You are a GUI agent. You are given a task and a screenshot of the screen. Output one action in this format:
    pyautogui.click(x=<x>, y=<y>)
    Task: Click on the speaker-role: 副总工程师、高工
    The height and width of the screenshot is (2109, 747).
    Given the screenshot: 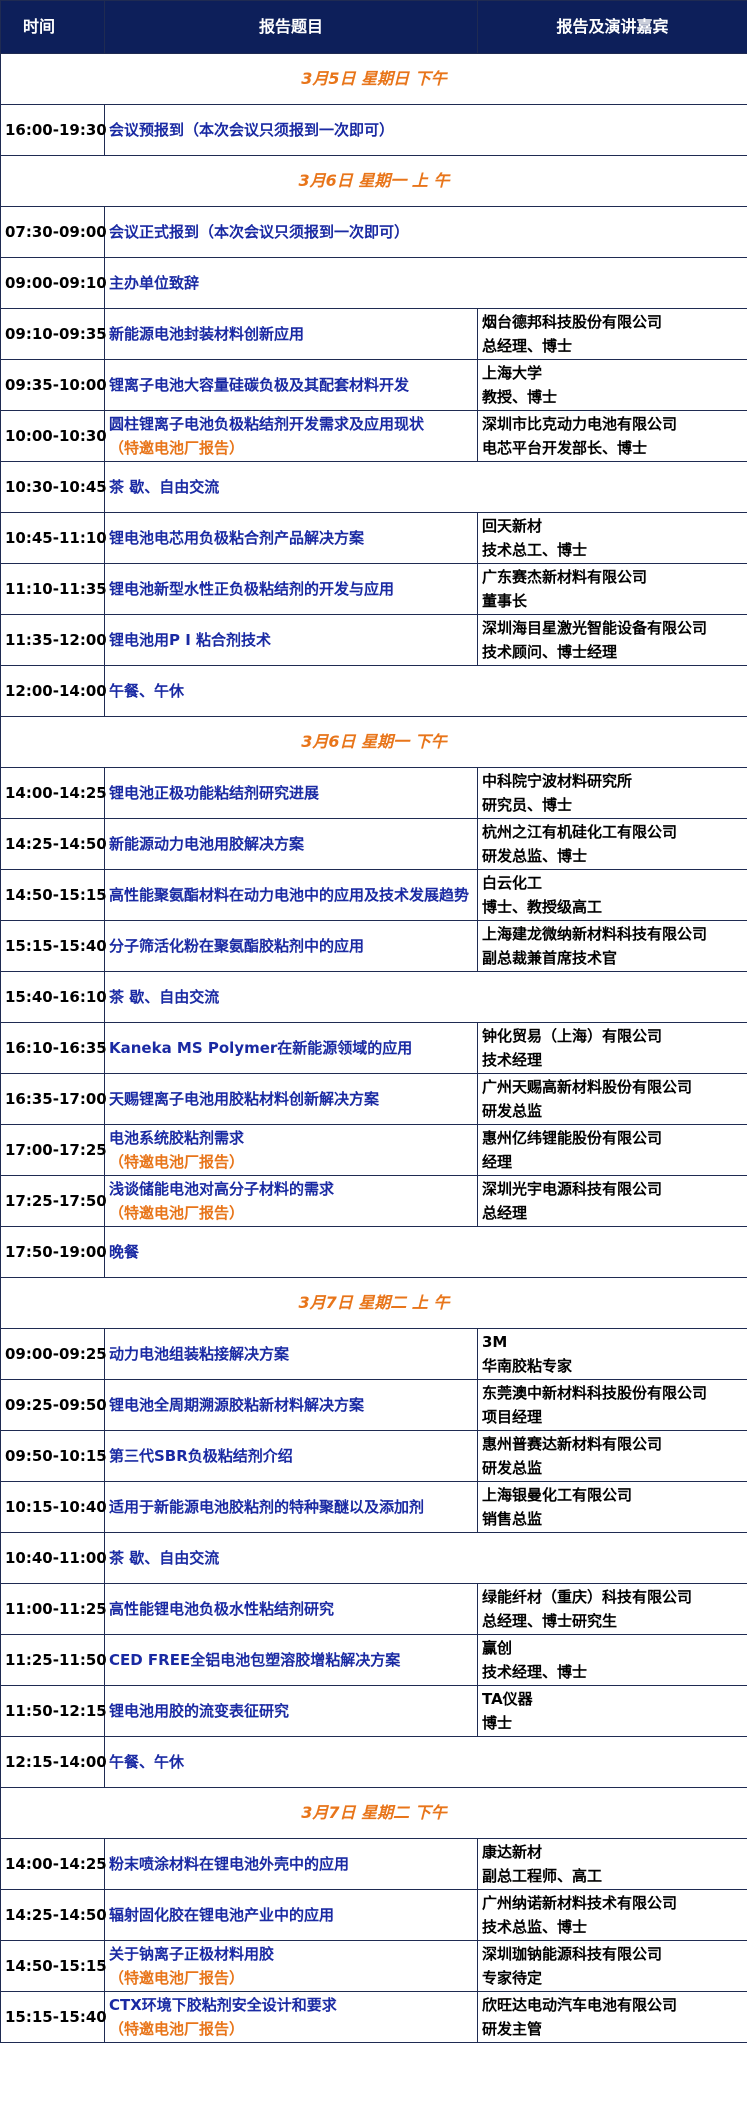 What is the action you would take?
    pyautogui.click(x=542, y=1876)
    